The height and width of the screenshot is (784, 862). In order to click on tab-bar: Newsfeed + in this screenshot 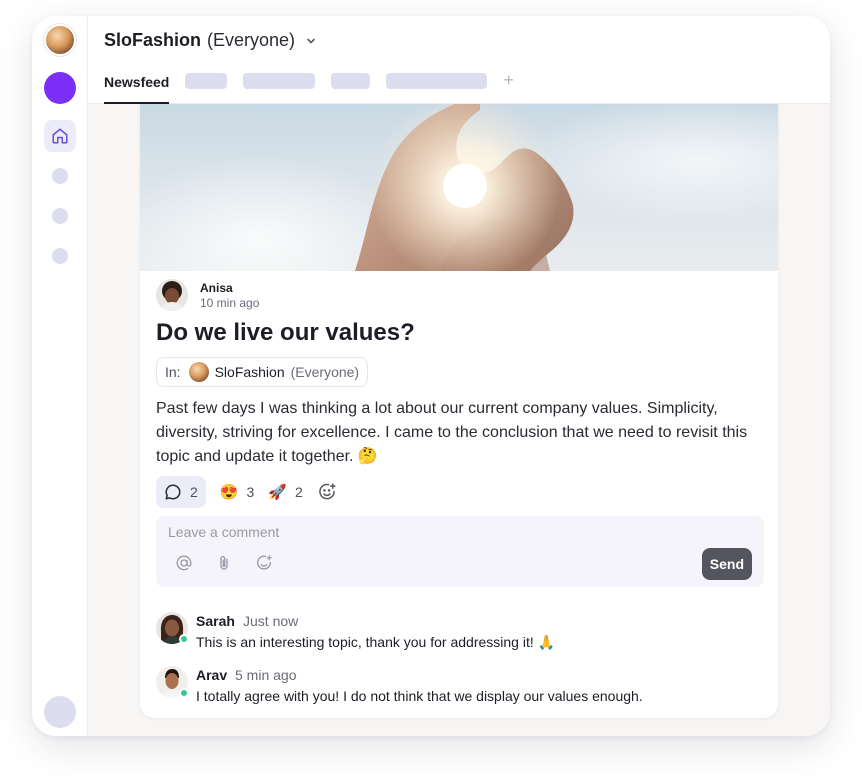, I will do `click(309, 87)`.